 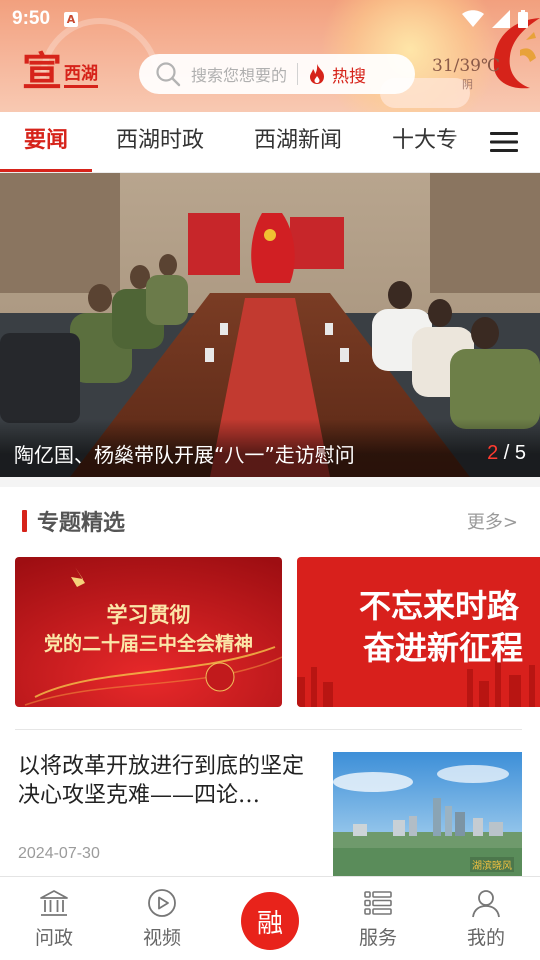 What do you see at coordinates (148, 632) in the screenshot?
I see `topic-card: 学习贯彻 党的二十届三中全会精神` at bounding box center [148, 632].